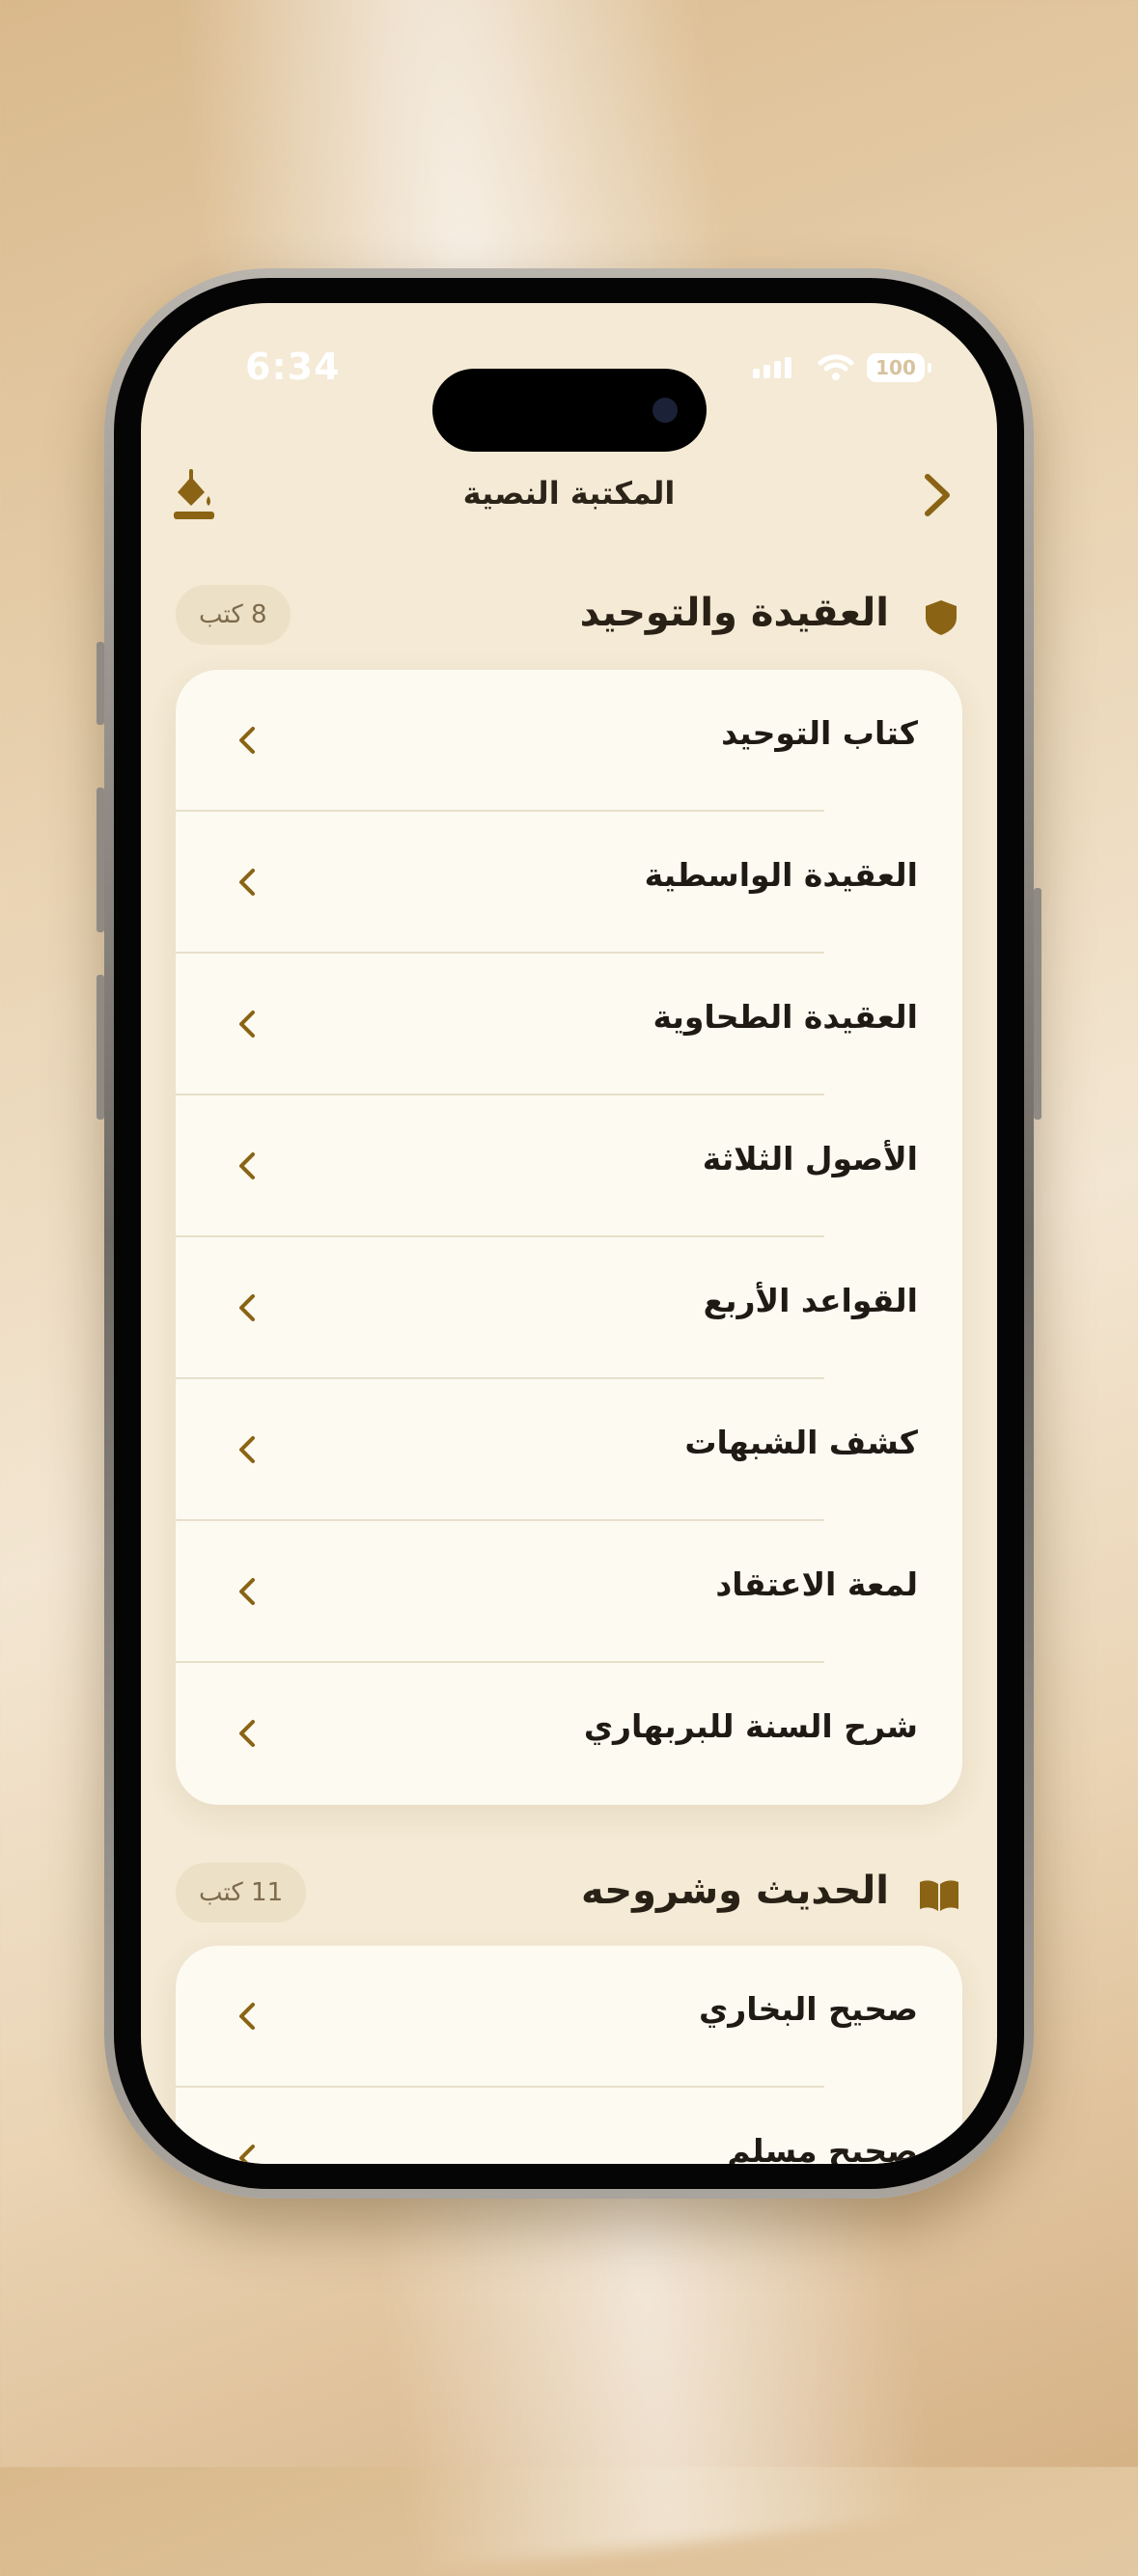  What do you see at coordinates (836, 367) in the screenshot?
I see `wifi-icon` at bounding box center [836, 367].